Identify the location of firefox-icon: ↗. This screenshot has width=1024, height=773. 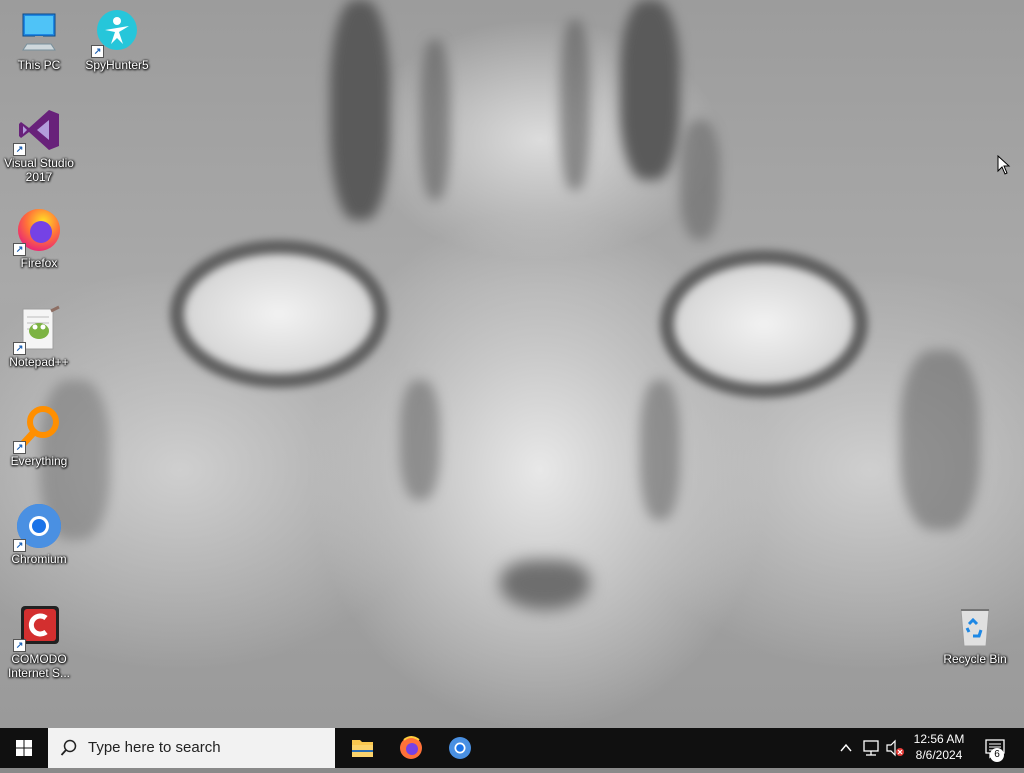
(38, 231).